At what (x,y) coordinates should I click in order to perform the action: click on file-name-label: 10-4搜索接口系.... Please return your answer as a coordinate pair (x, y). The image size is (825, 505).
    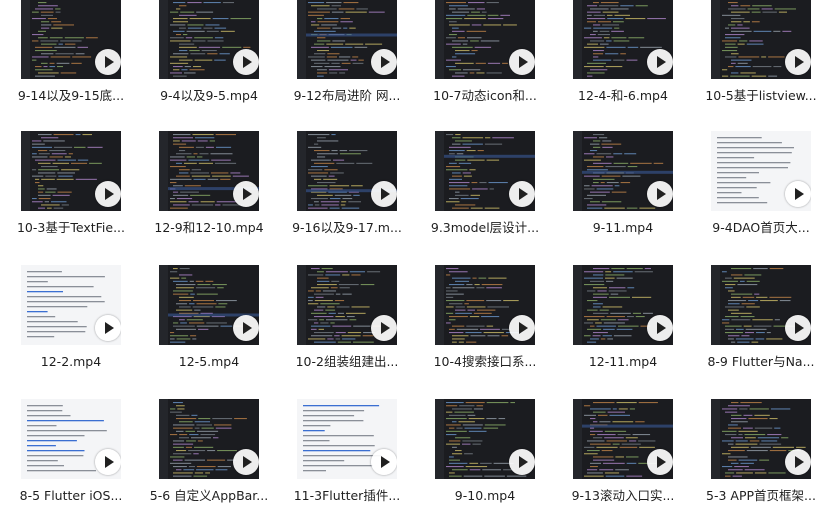
    Looking at the image, I should click on (485, 362).